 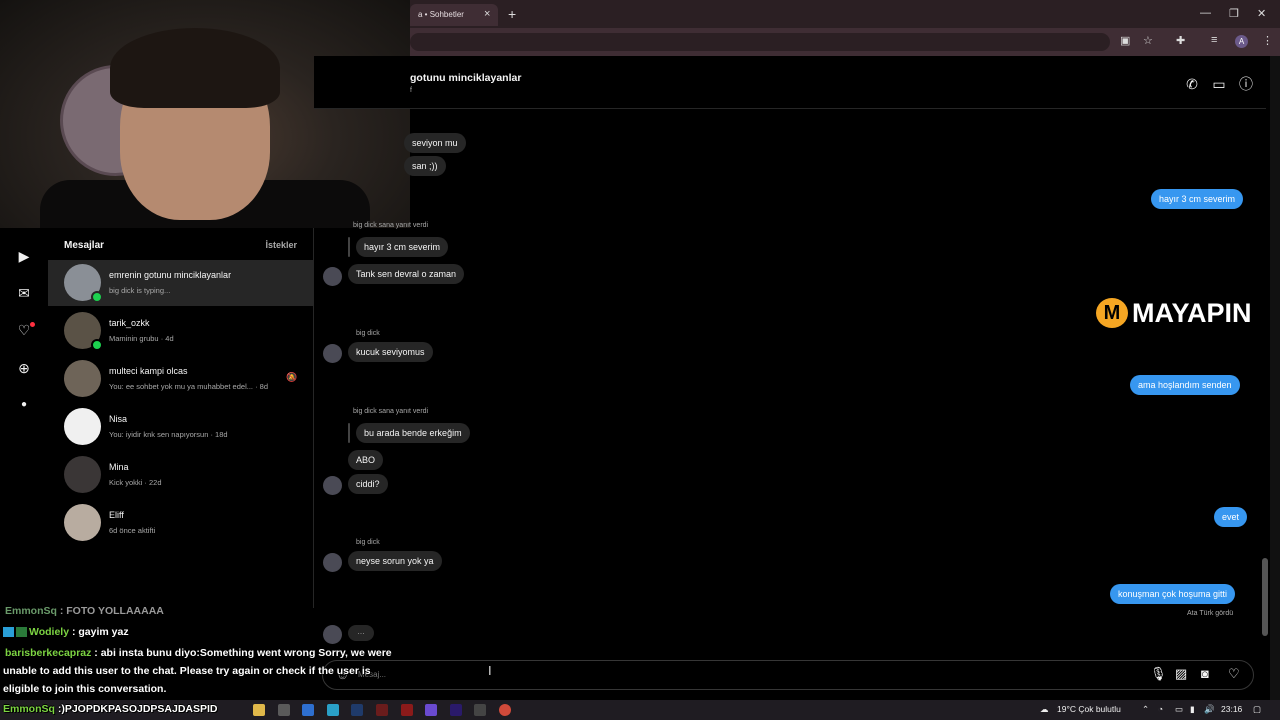 What do you see at coordinates (1241, 41) in the screenshot?
I see `profile-avatar: A` at bounding box center [1241, 41].